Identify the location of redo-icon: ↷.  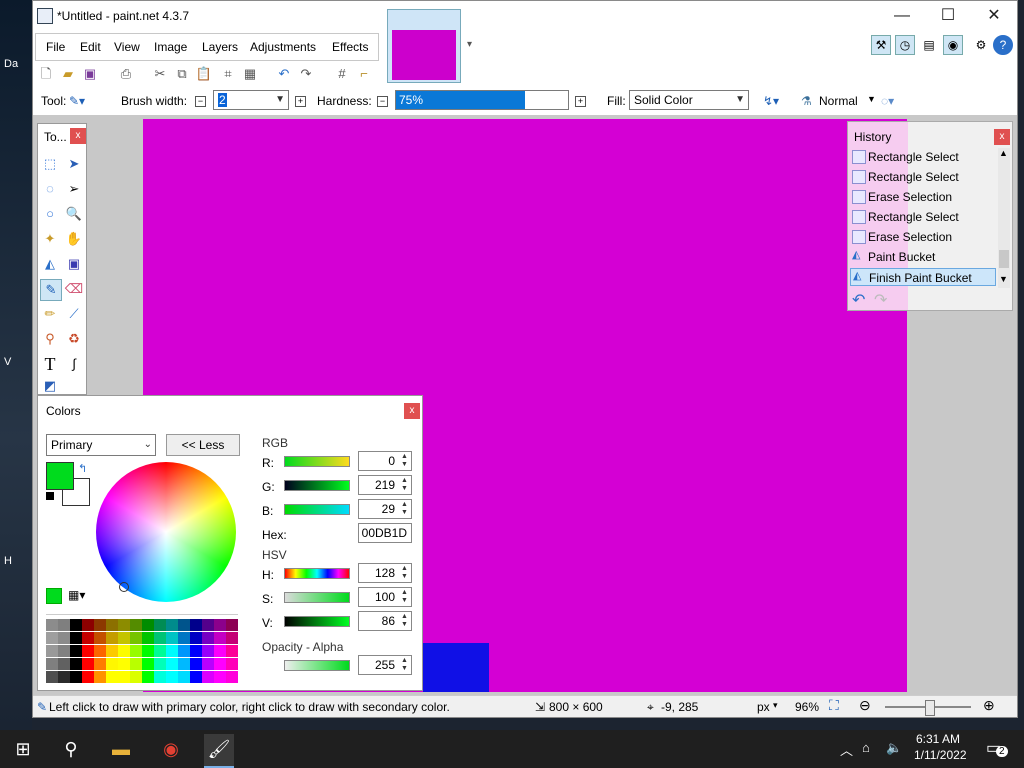
(880, 300).